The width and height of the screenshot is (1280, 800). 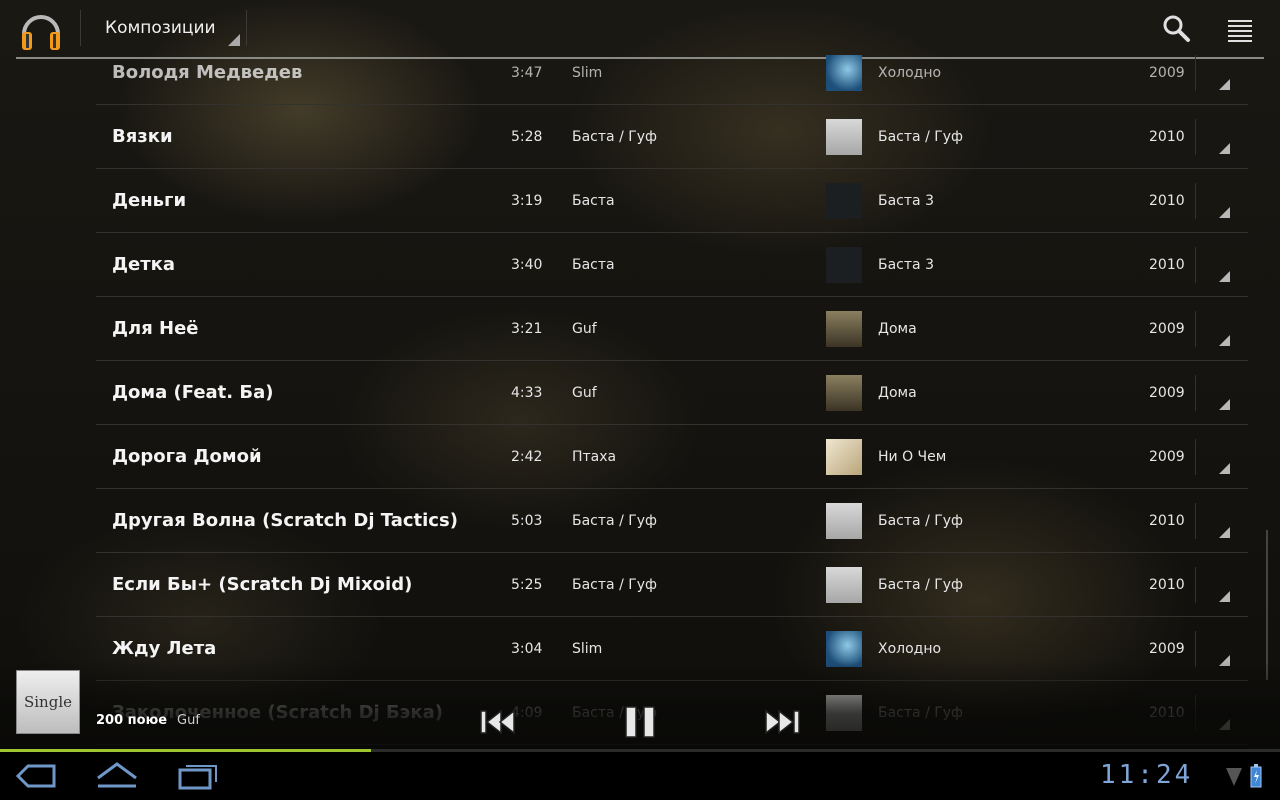 What do you see at coordinates (527, 585) in the screenshot?
I see `song-duration: 5:25` at bounding box center [527, 585].